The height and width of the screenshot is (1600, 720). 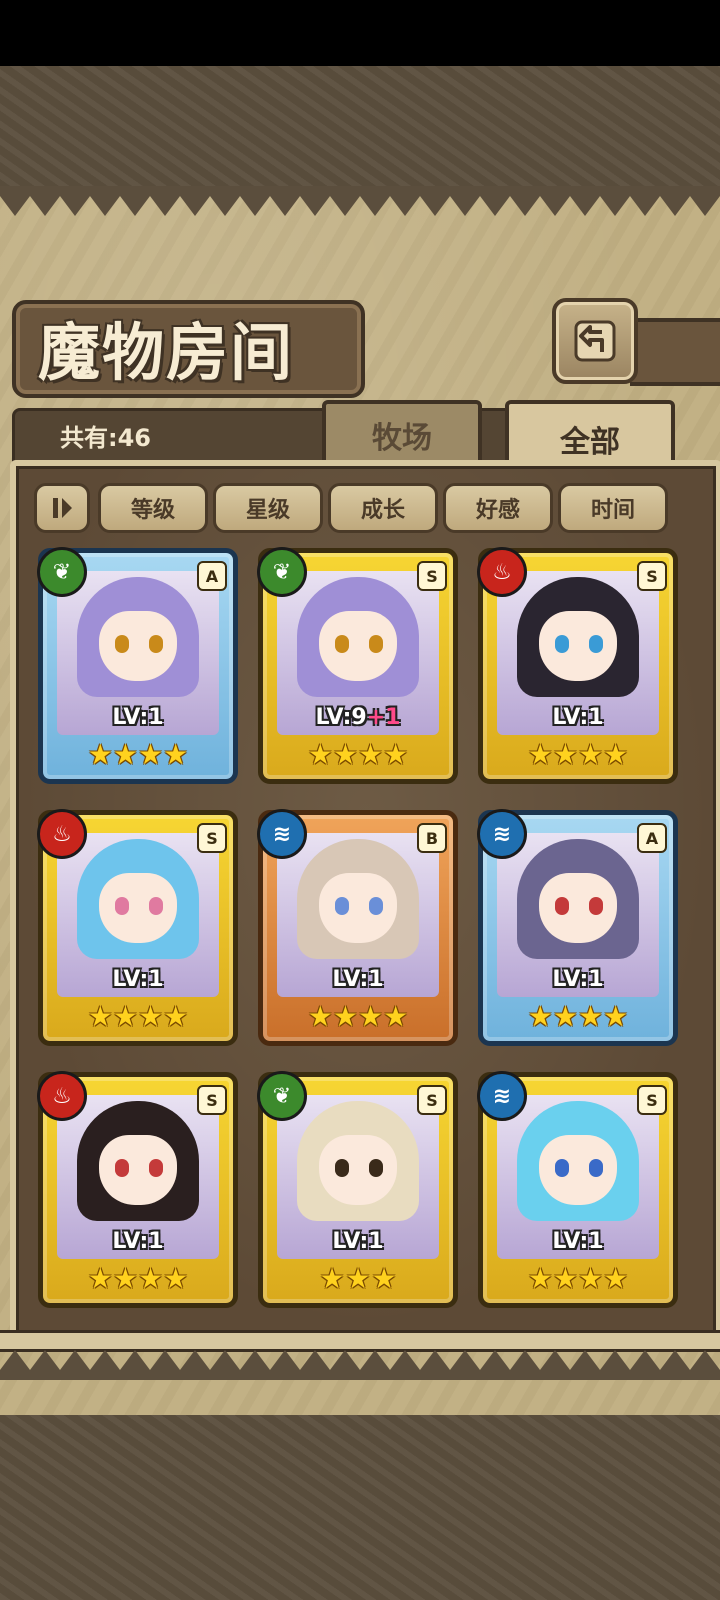 I want to click on monster-card: S ≋ LV:1 ★ ★ ★ ★, so click(x=577, y=1189).